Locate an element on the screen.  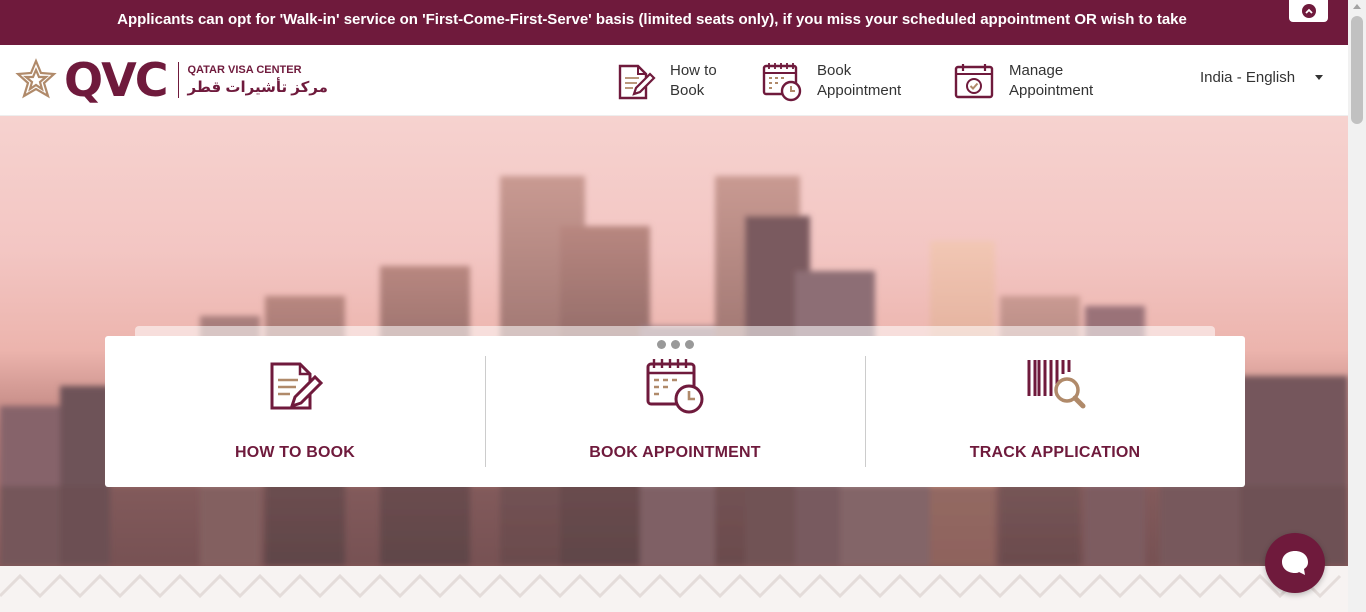
card-label: HOW TO BOOK is located at coordinates (295, 452).